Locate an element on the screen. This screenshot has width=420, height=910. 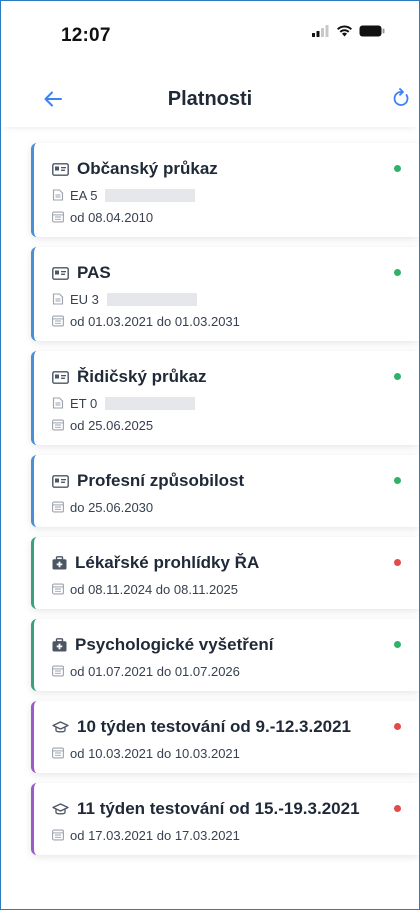
header-bar: Platnosti is located at coordinates (210, 99).